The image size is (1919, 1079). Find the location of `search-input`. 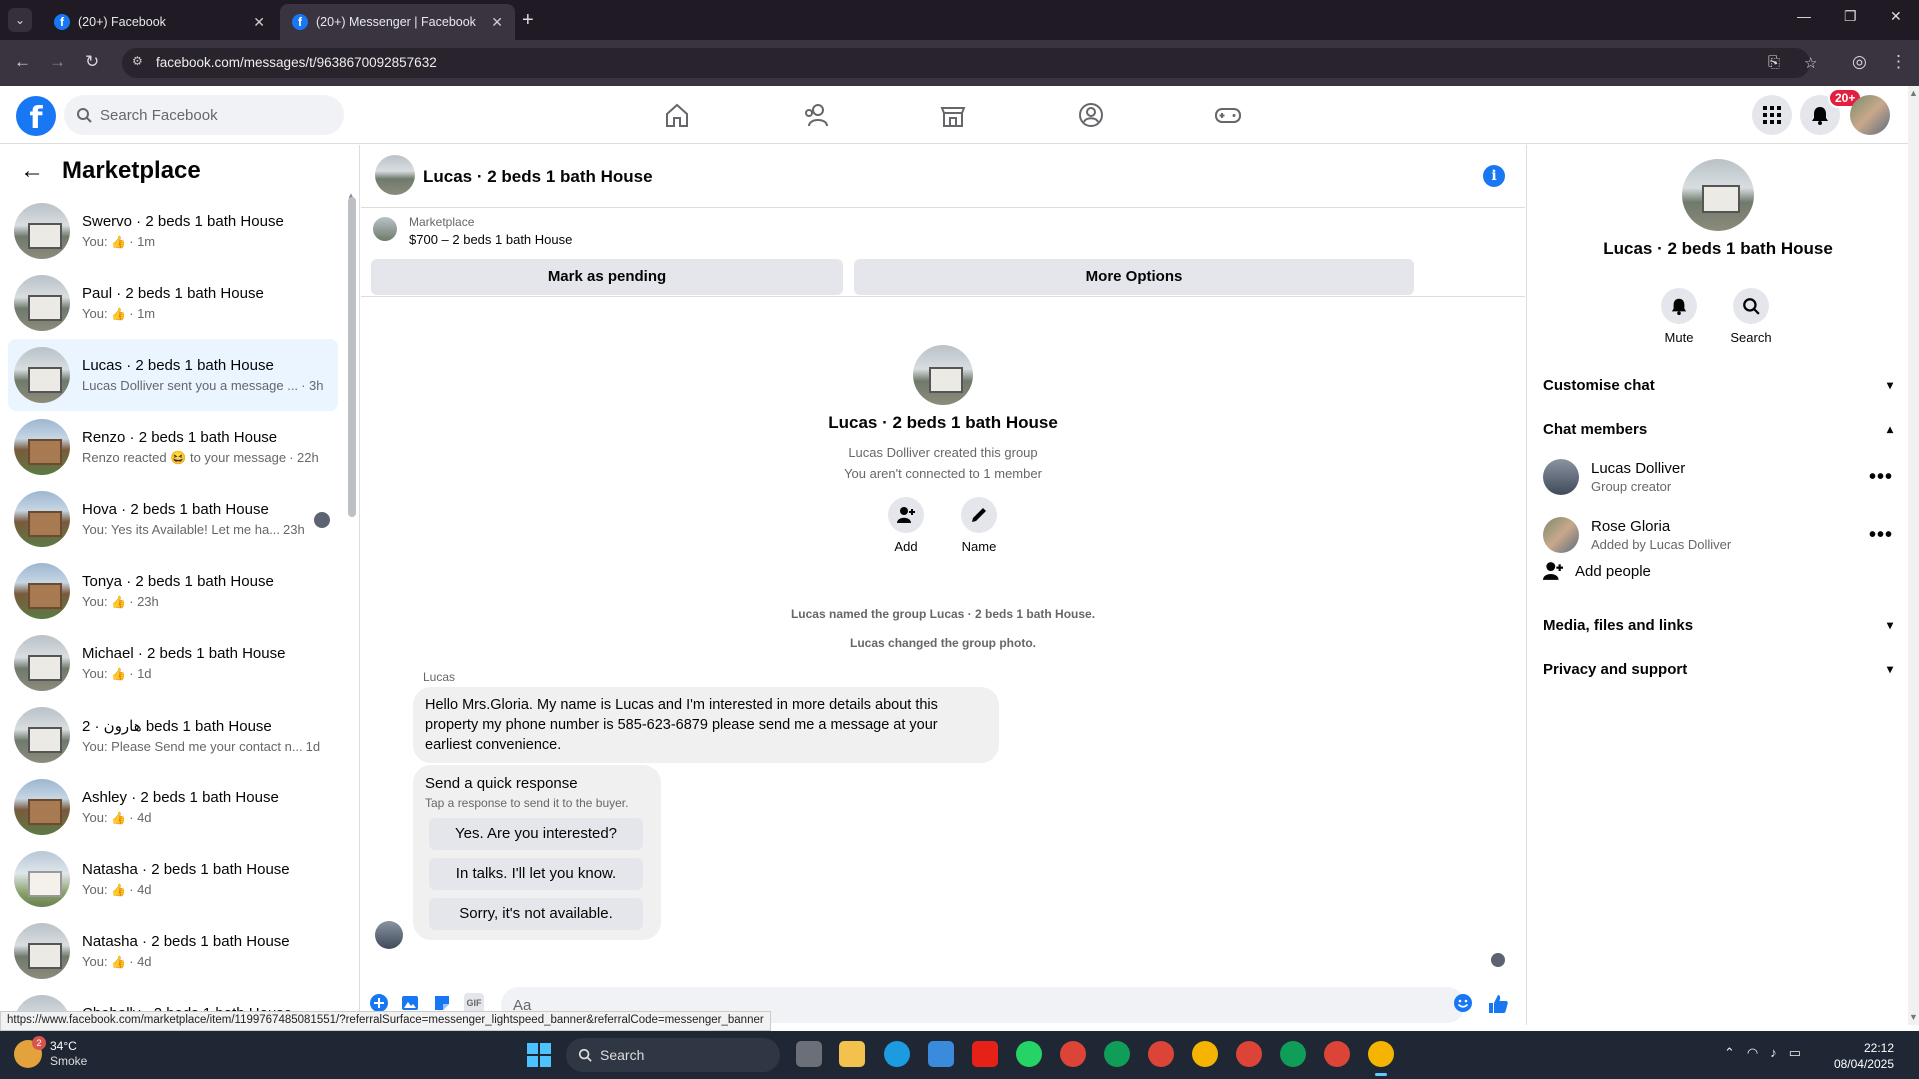

search-input is located at coordinates (210, 115).